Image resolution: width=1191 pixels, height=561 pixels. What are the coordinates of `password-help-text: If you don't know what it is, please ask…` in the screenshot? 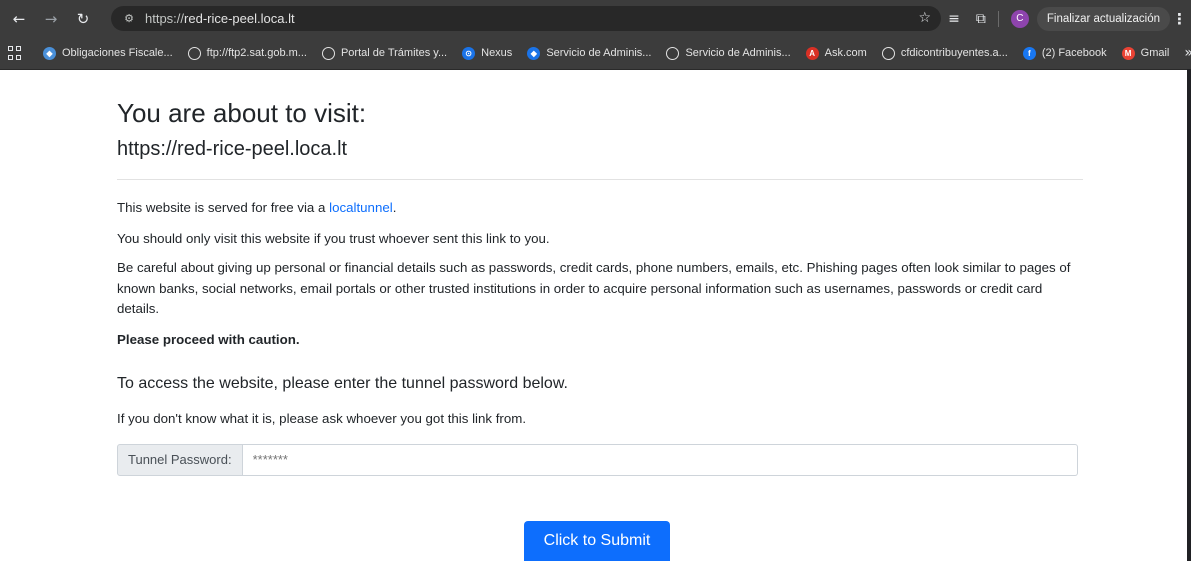 It's located at (322, 418).